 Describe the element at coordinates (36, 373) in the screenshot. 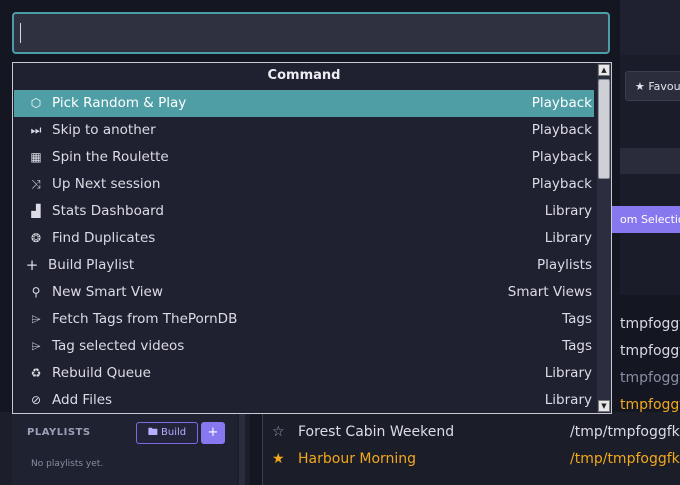

I see `recycle-icon: ♻` at that location.